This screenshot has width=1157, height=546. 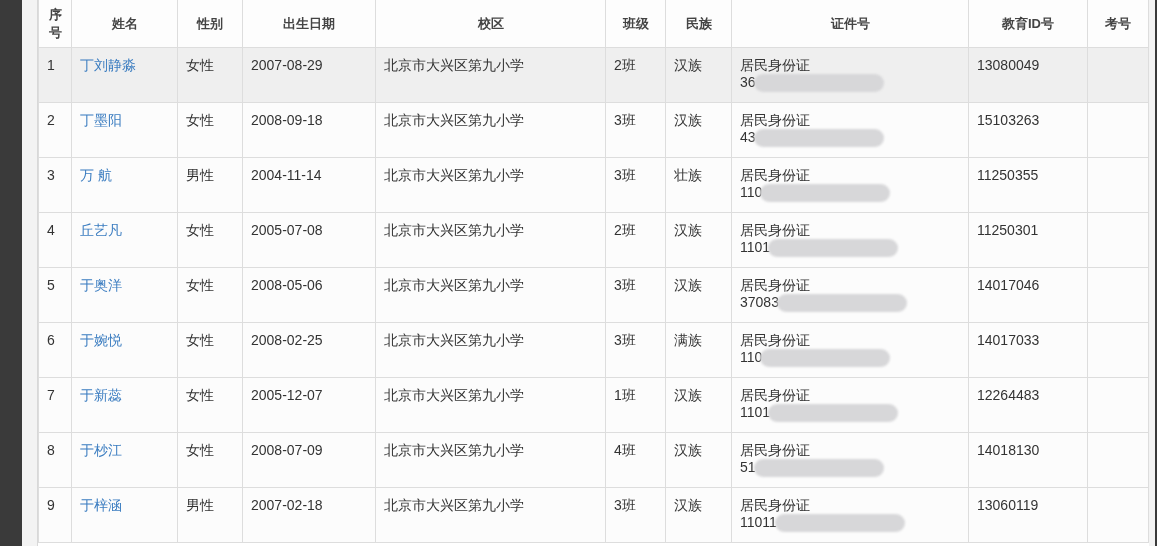 I want to click on column-header: 姓名, so click(x=124, y=24).